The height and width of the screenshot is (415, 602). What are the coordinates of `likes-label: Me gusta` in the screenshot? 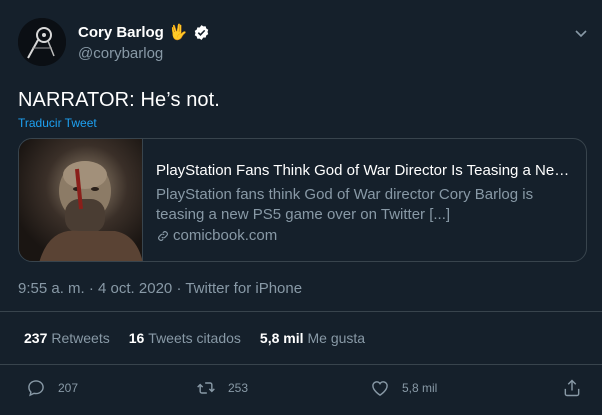 It's located at (336, 338).